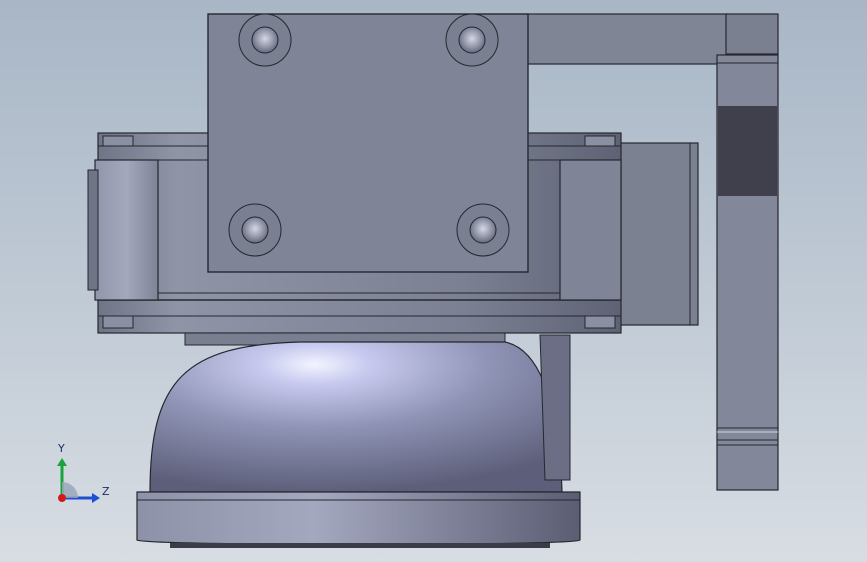  What do you see at coordinates (61, 448) in the screenshot?
I see `y-axis-label: Y` at bounding box center [61, 448].